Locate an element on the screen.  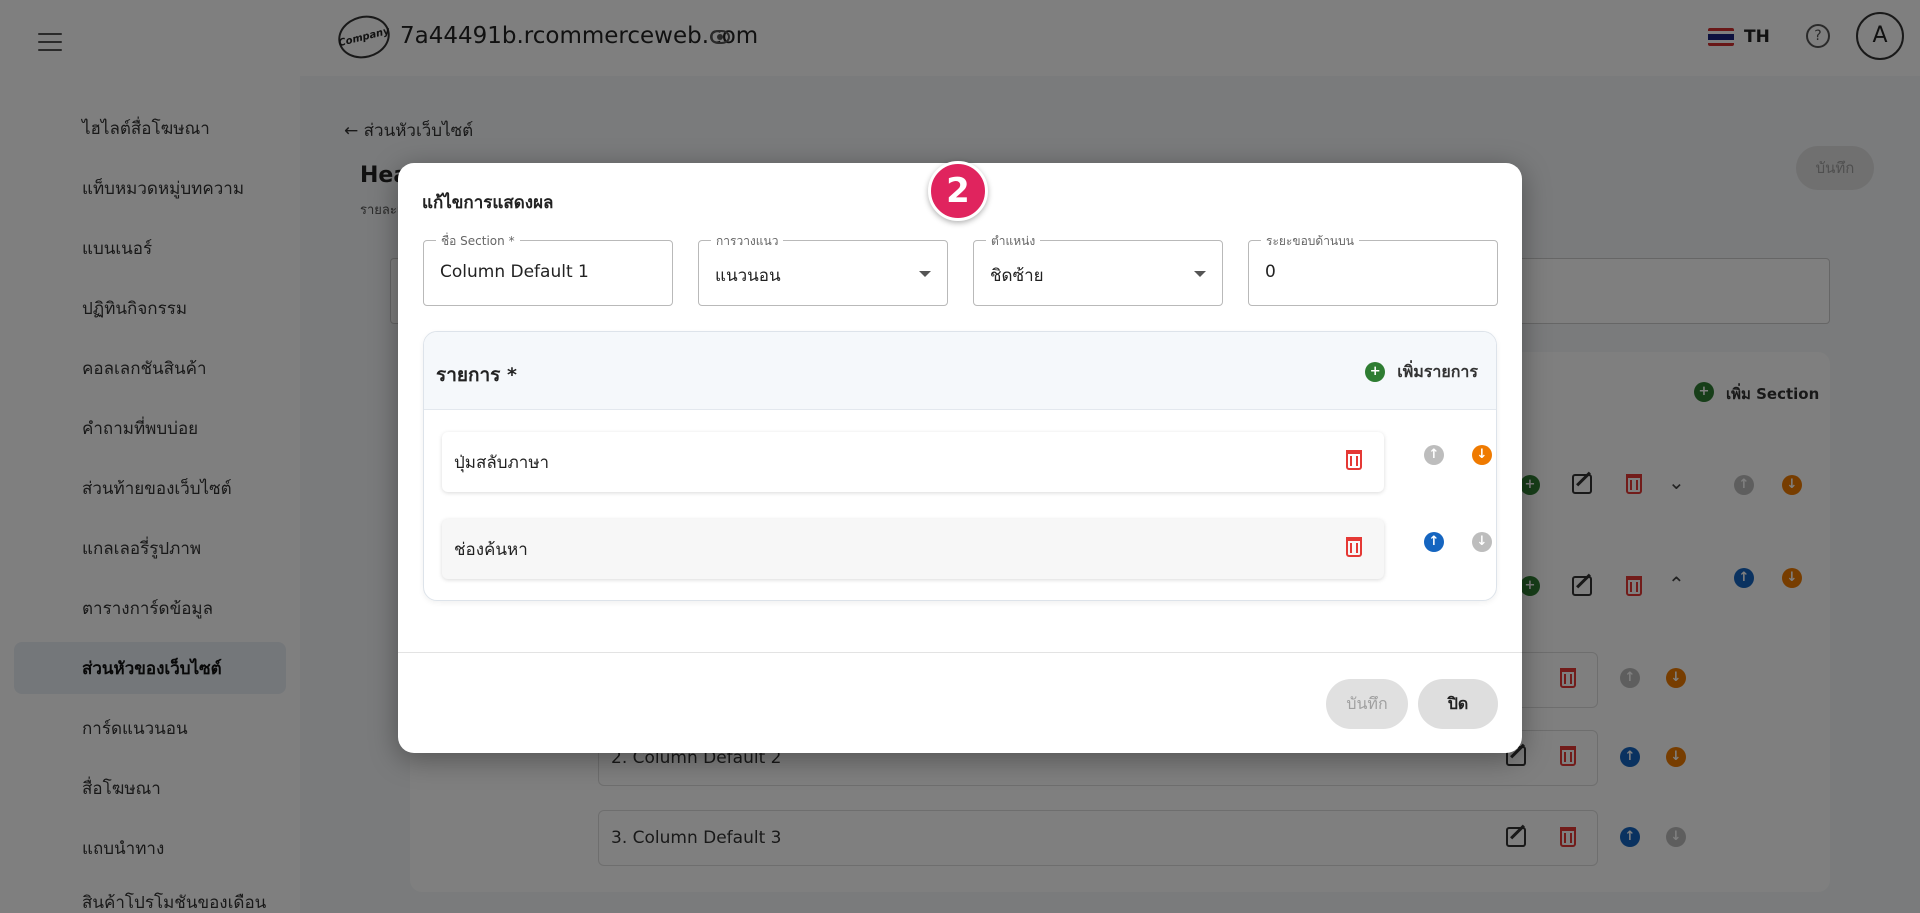
dialog-divider is located at coordinates (960, 652).